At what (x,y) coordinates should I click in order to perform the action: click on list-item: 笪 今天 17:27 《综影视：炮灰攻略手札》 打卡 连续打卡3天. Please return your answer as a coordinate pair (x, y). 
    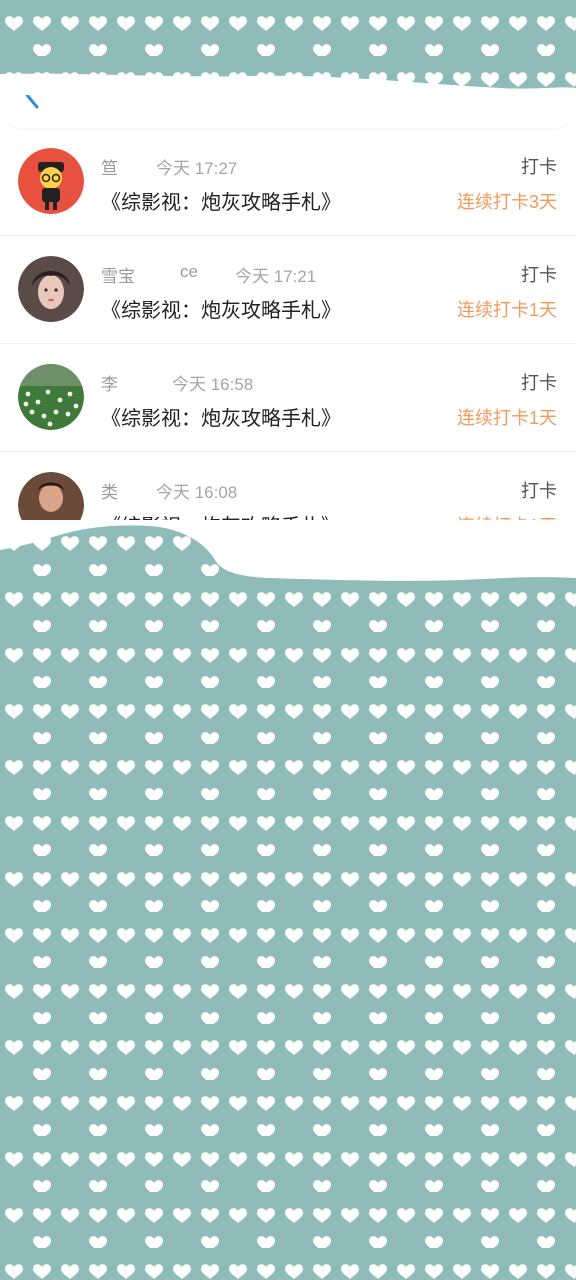
    Looking at the image, I should click on (288, 182).